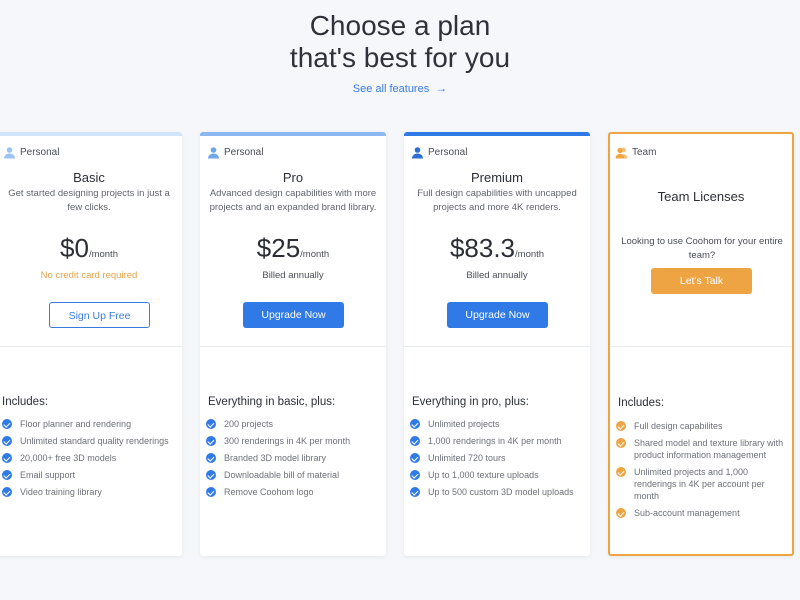  I want to click on list-item: Email support, so click(89, 475).